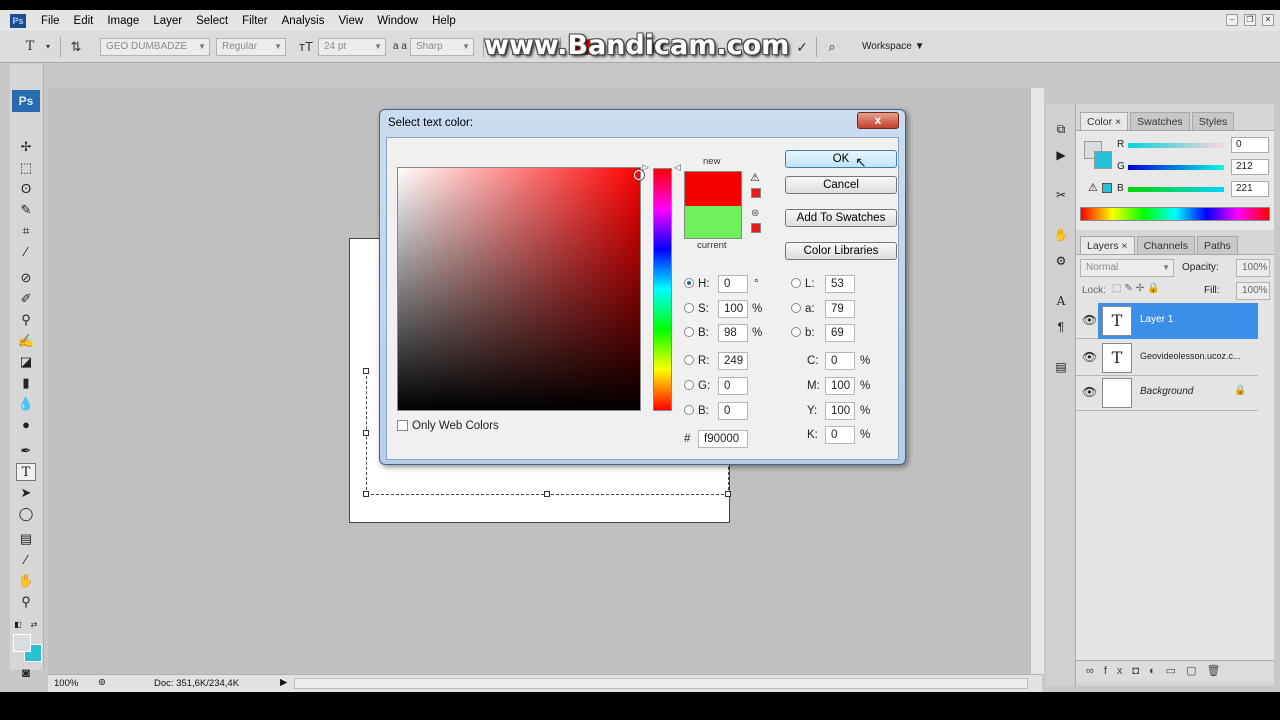 This screenshot has height=720, width=1280. What do you see at coordinates (26, 673) in the screenshot?
I see `quick-mask-icon: ◙` at bounding box center [26, 673].